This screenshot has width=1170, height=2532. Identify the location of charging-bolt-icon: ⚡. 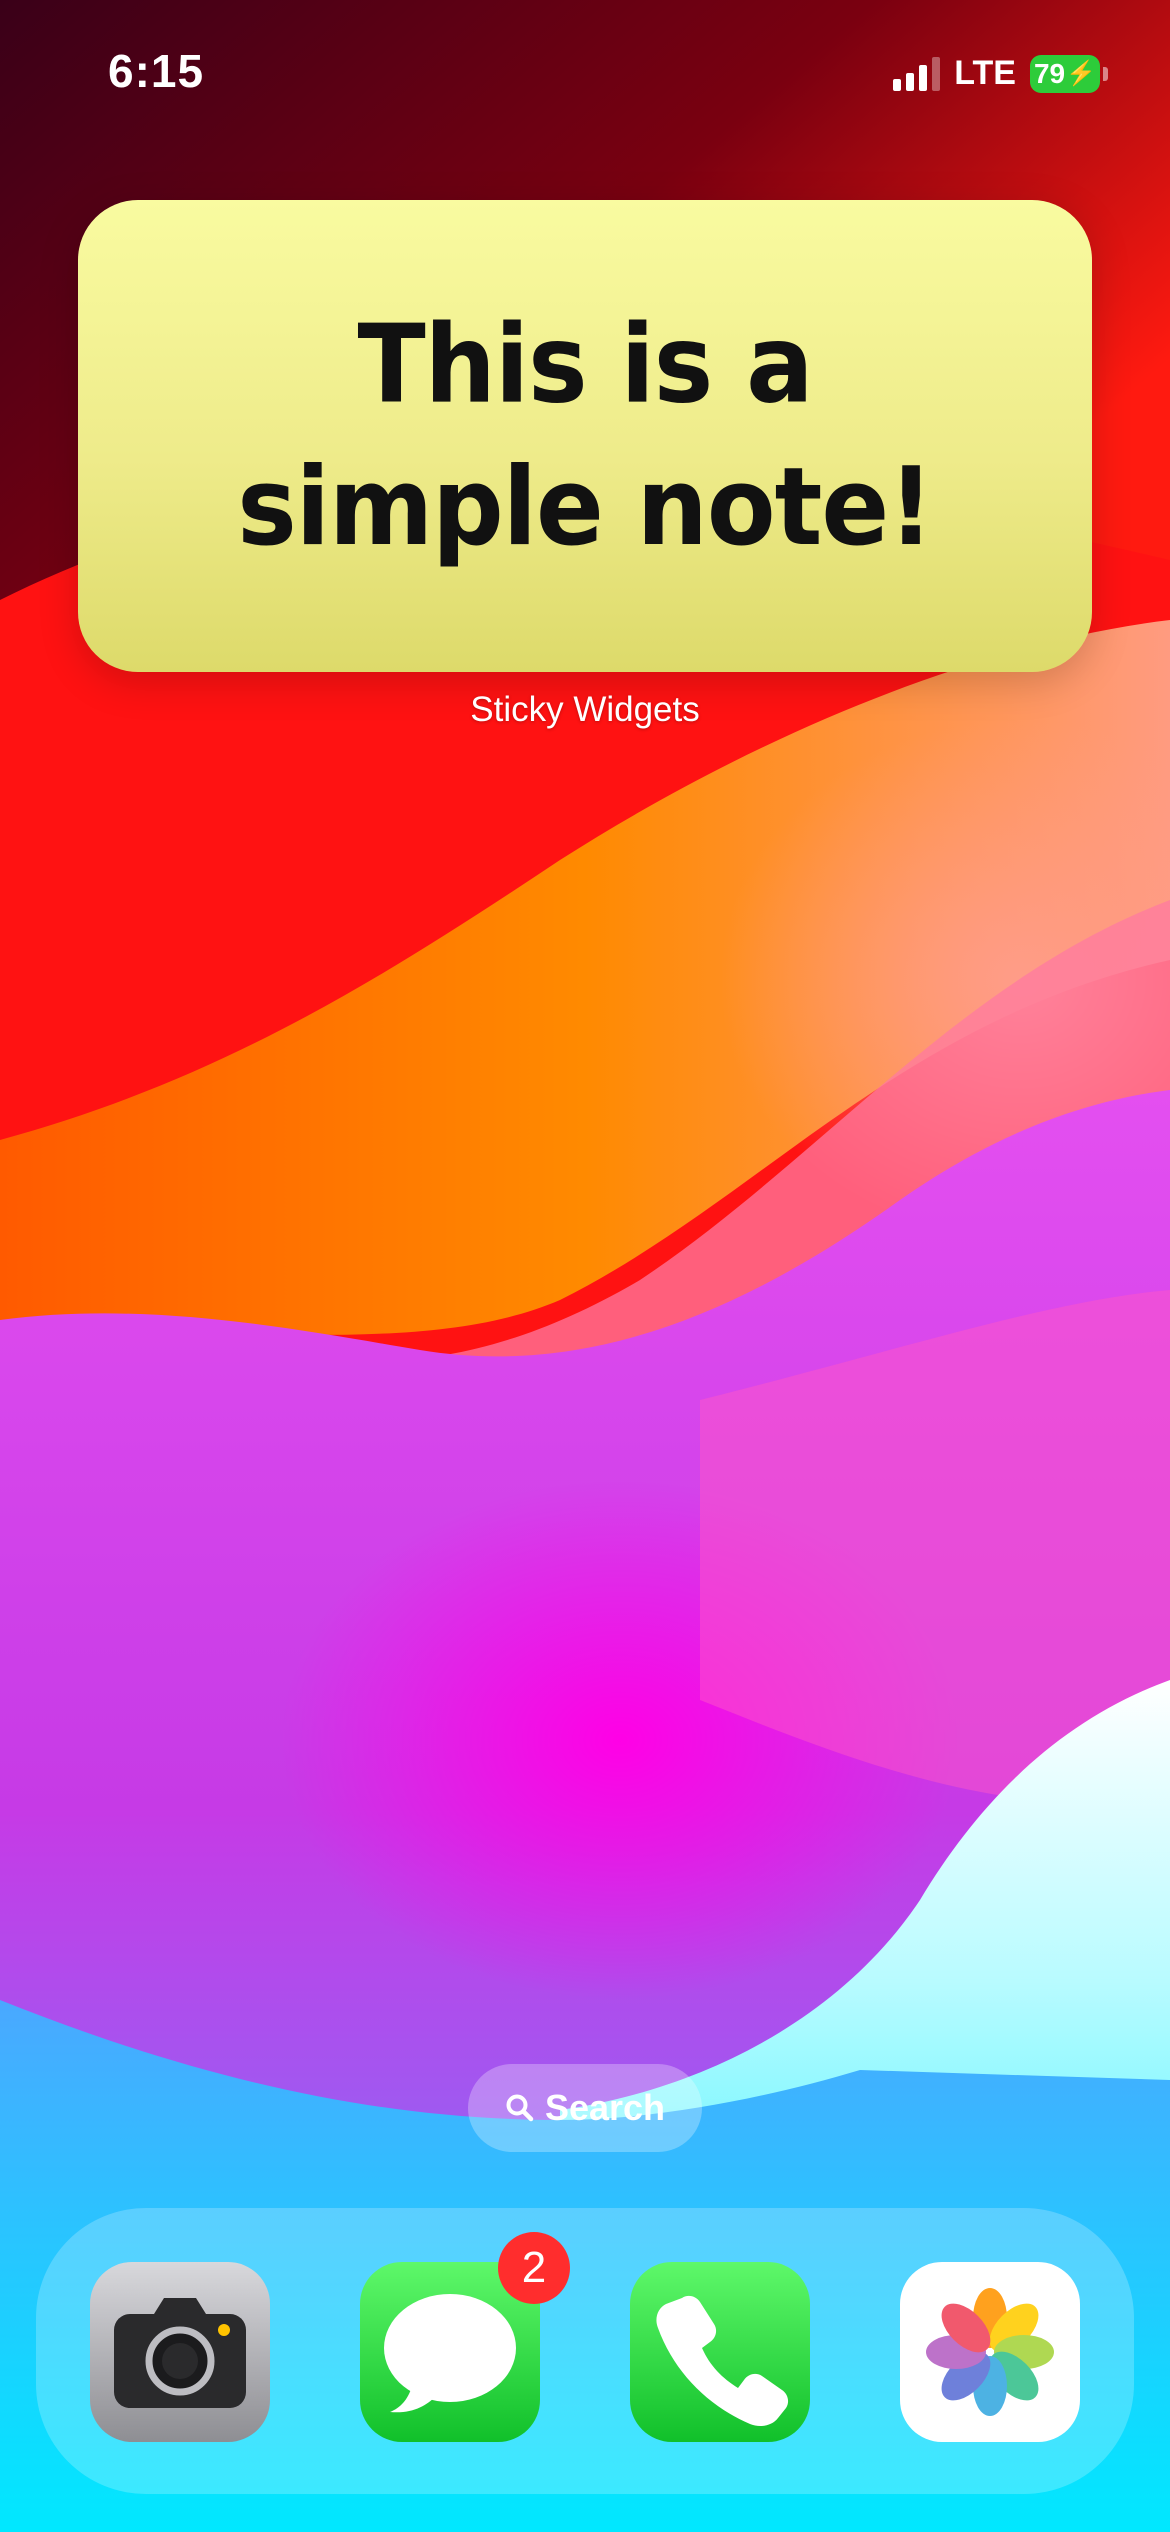
(1081, 73).